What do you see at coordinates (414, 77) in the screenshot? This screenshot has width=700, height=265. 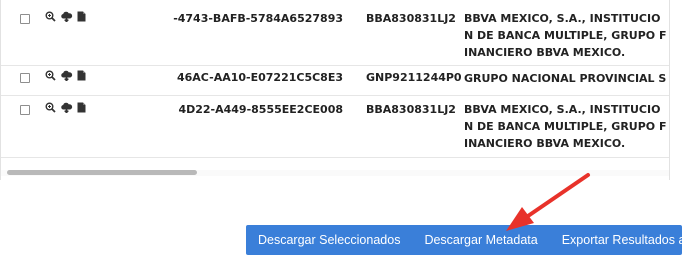 I see `rfc-cell: GNP9211244P0` at bounding box center [414, 77].